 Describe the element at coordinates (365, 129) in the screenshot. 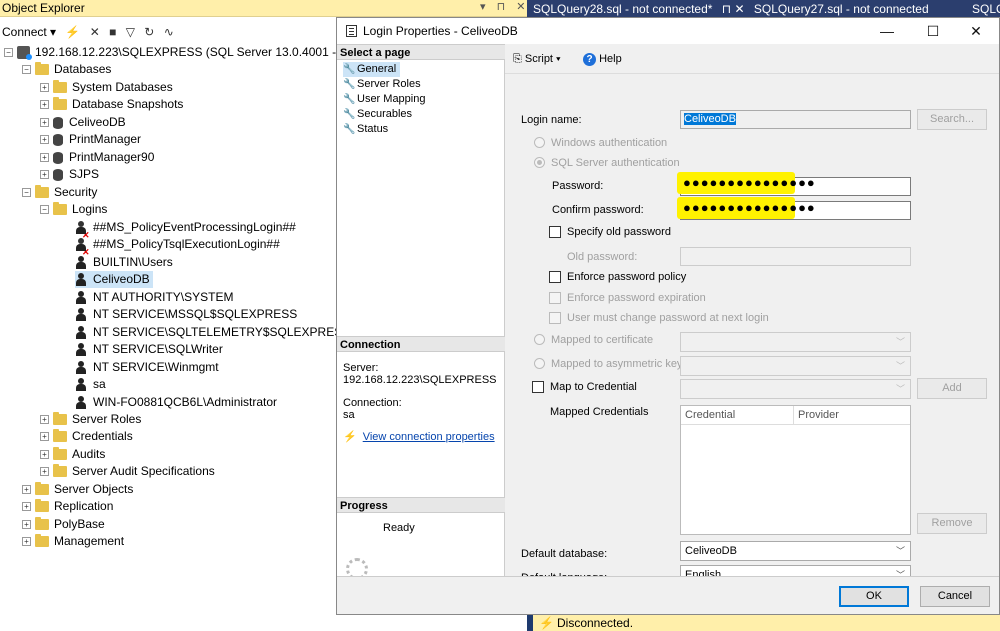

I see `page-status: 🔧 Status` at that location.